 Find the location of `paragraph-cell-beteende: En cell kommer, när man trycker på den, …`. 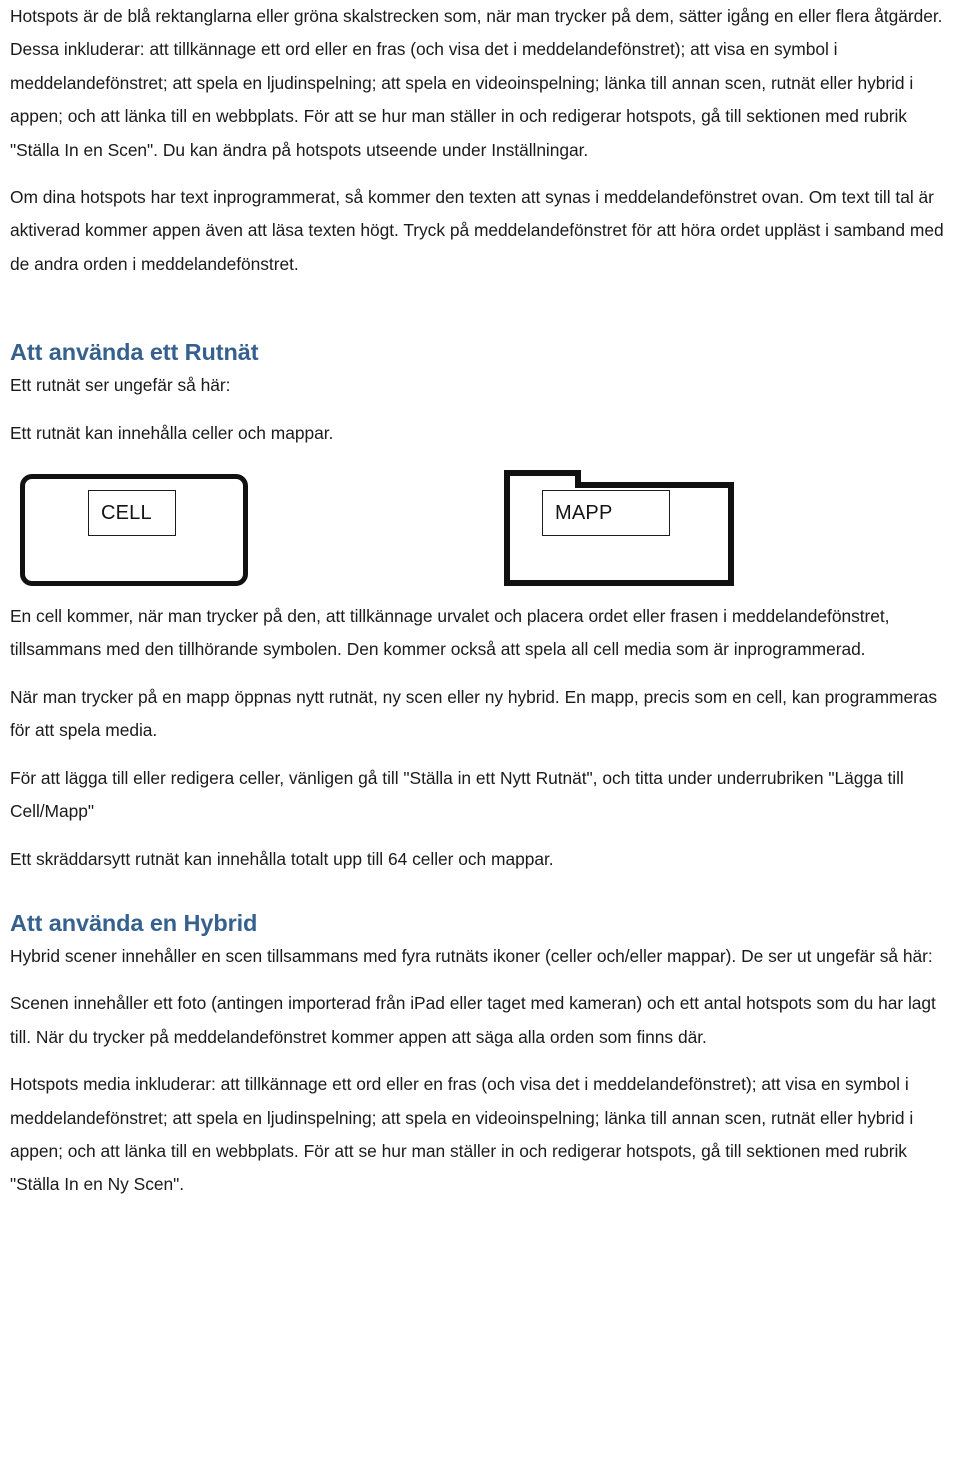

paragraph-cell-beteende: En cell kommer, när man trycker på den, … is located at coordinates (450, 633).